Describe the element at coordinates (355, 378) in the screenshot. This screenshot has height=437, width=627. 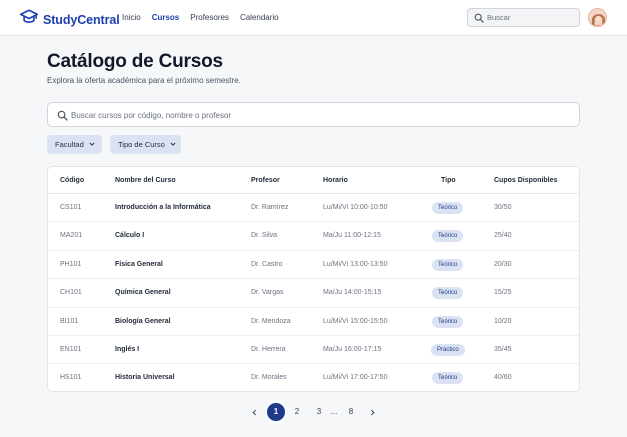
I see `course-schedule: Lu/Mi/Vi 17:00-17:50` at that location.